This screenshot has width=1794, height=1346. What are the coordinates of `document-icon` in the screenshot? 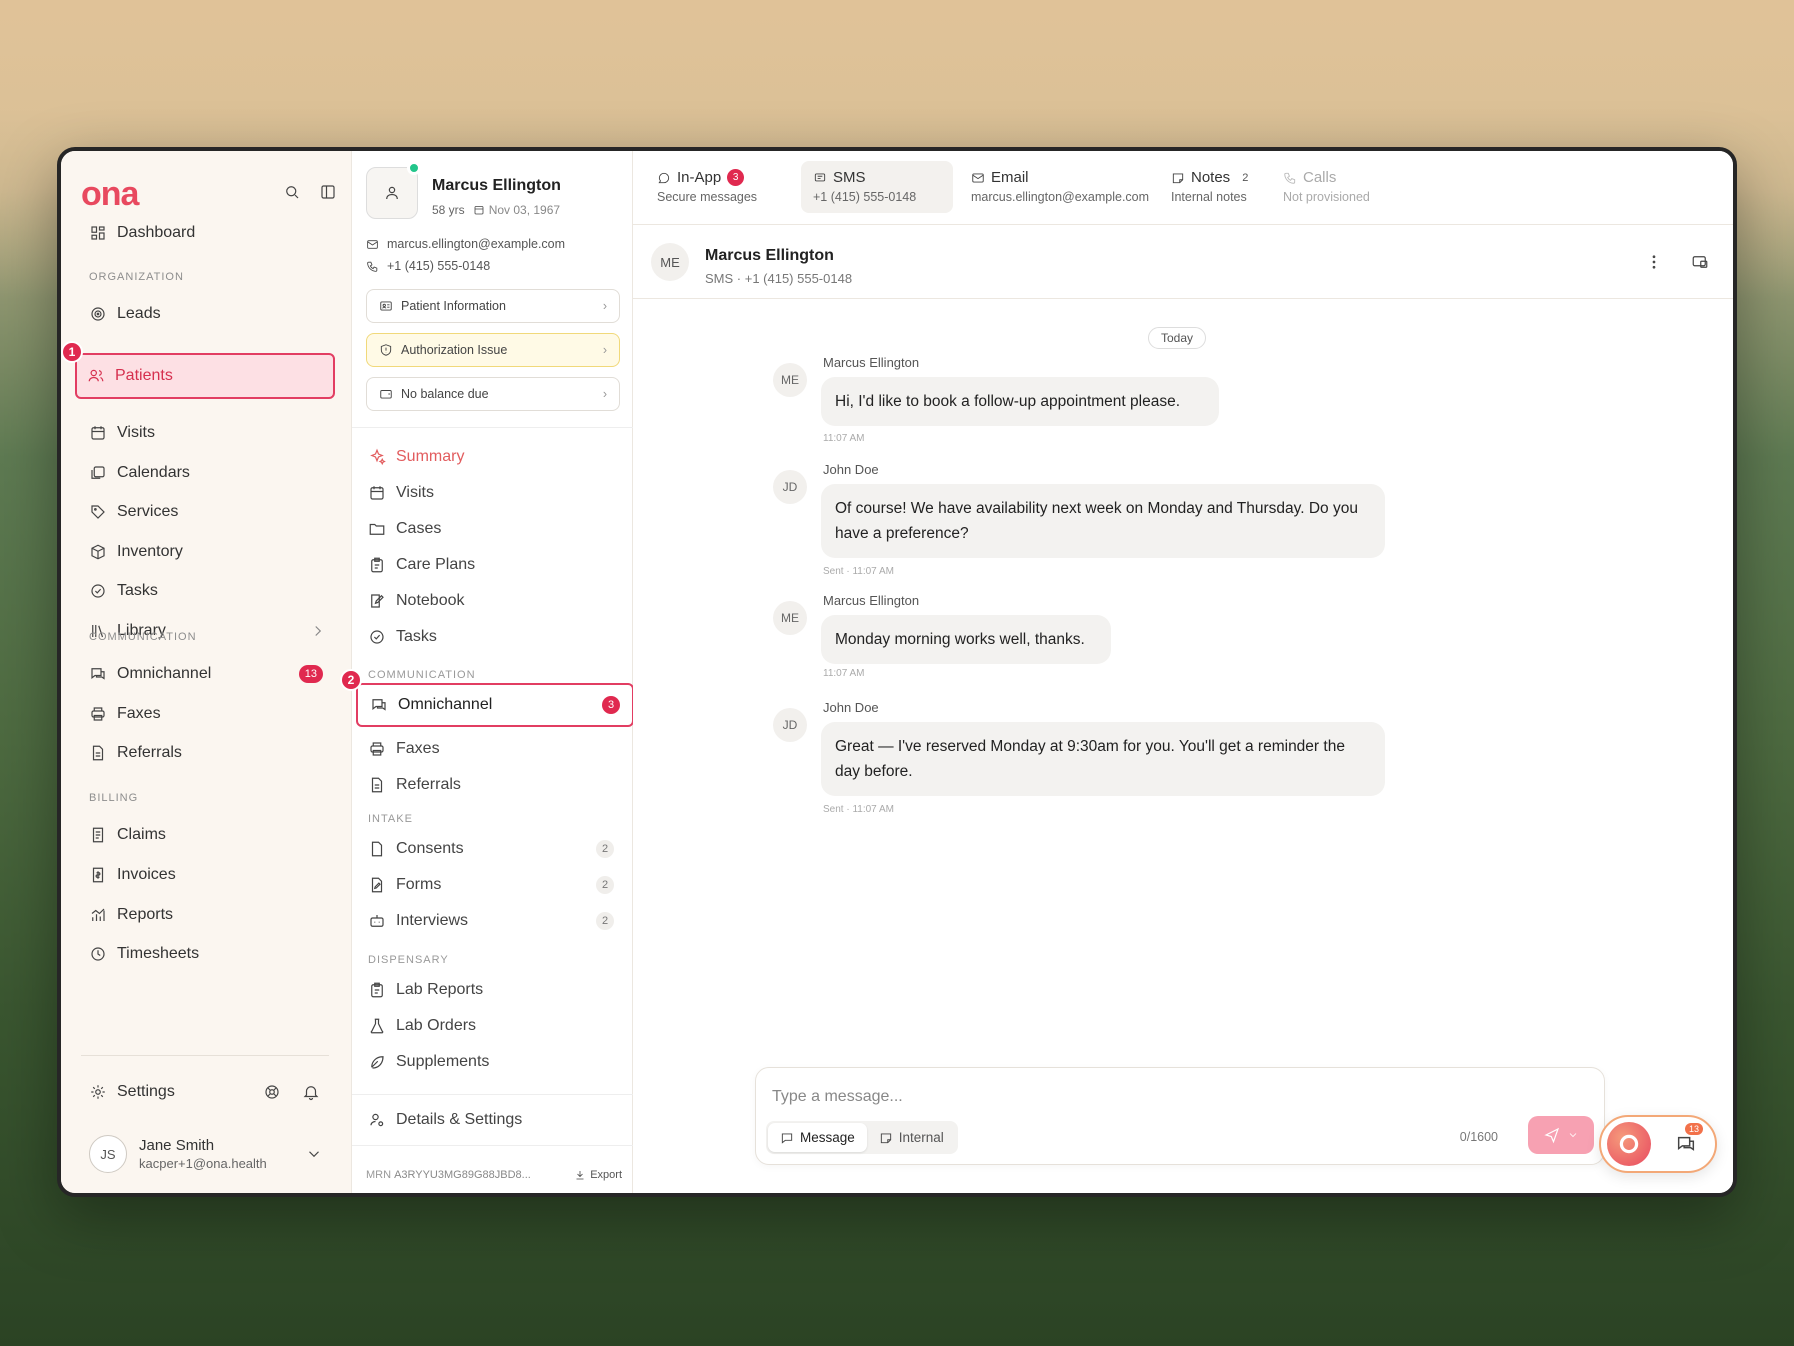 It's located at (377, 785).